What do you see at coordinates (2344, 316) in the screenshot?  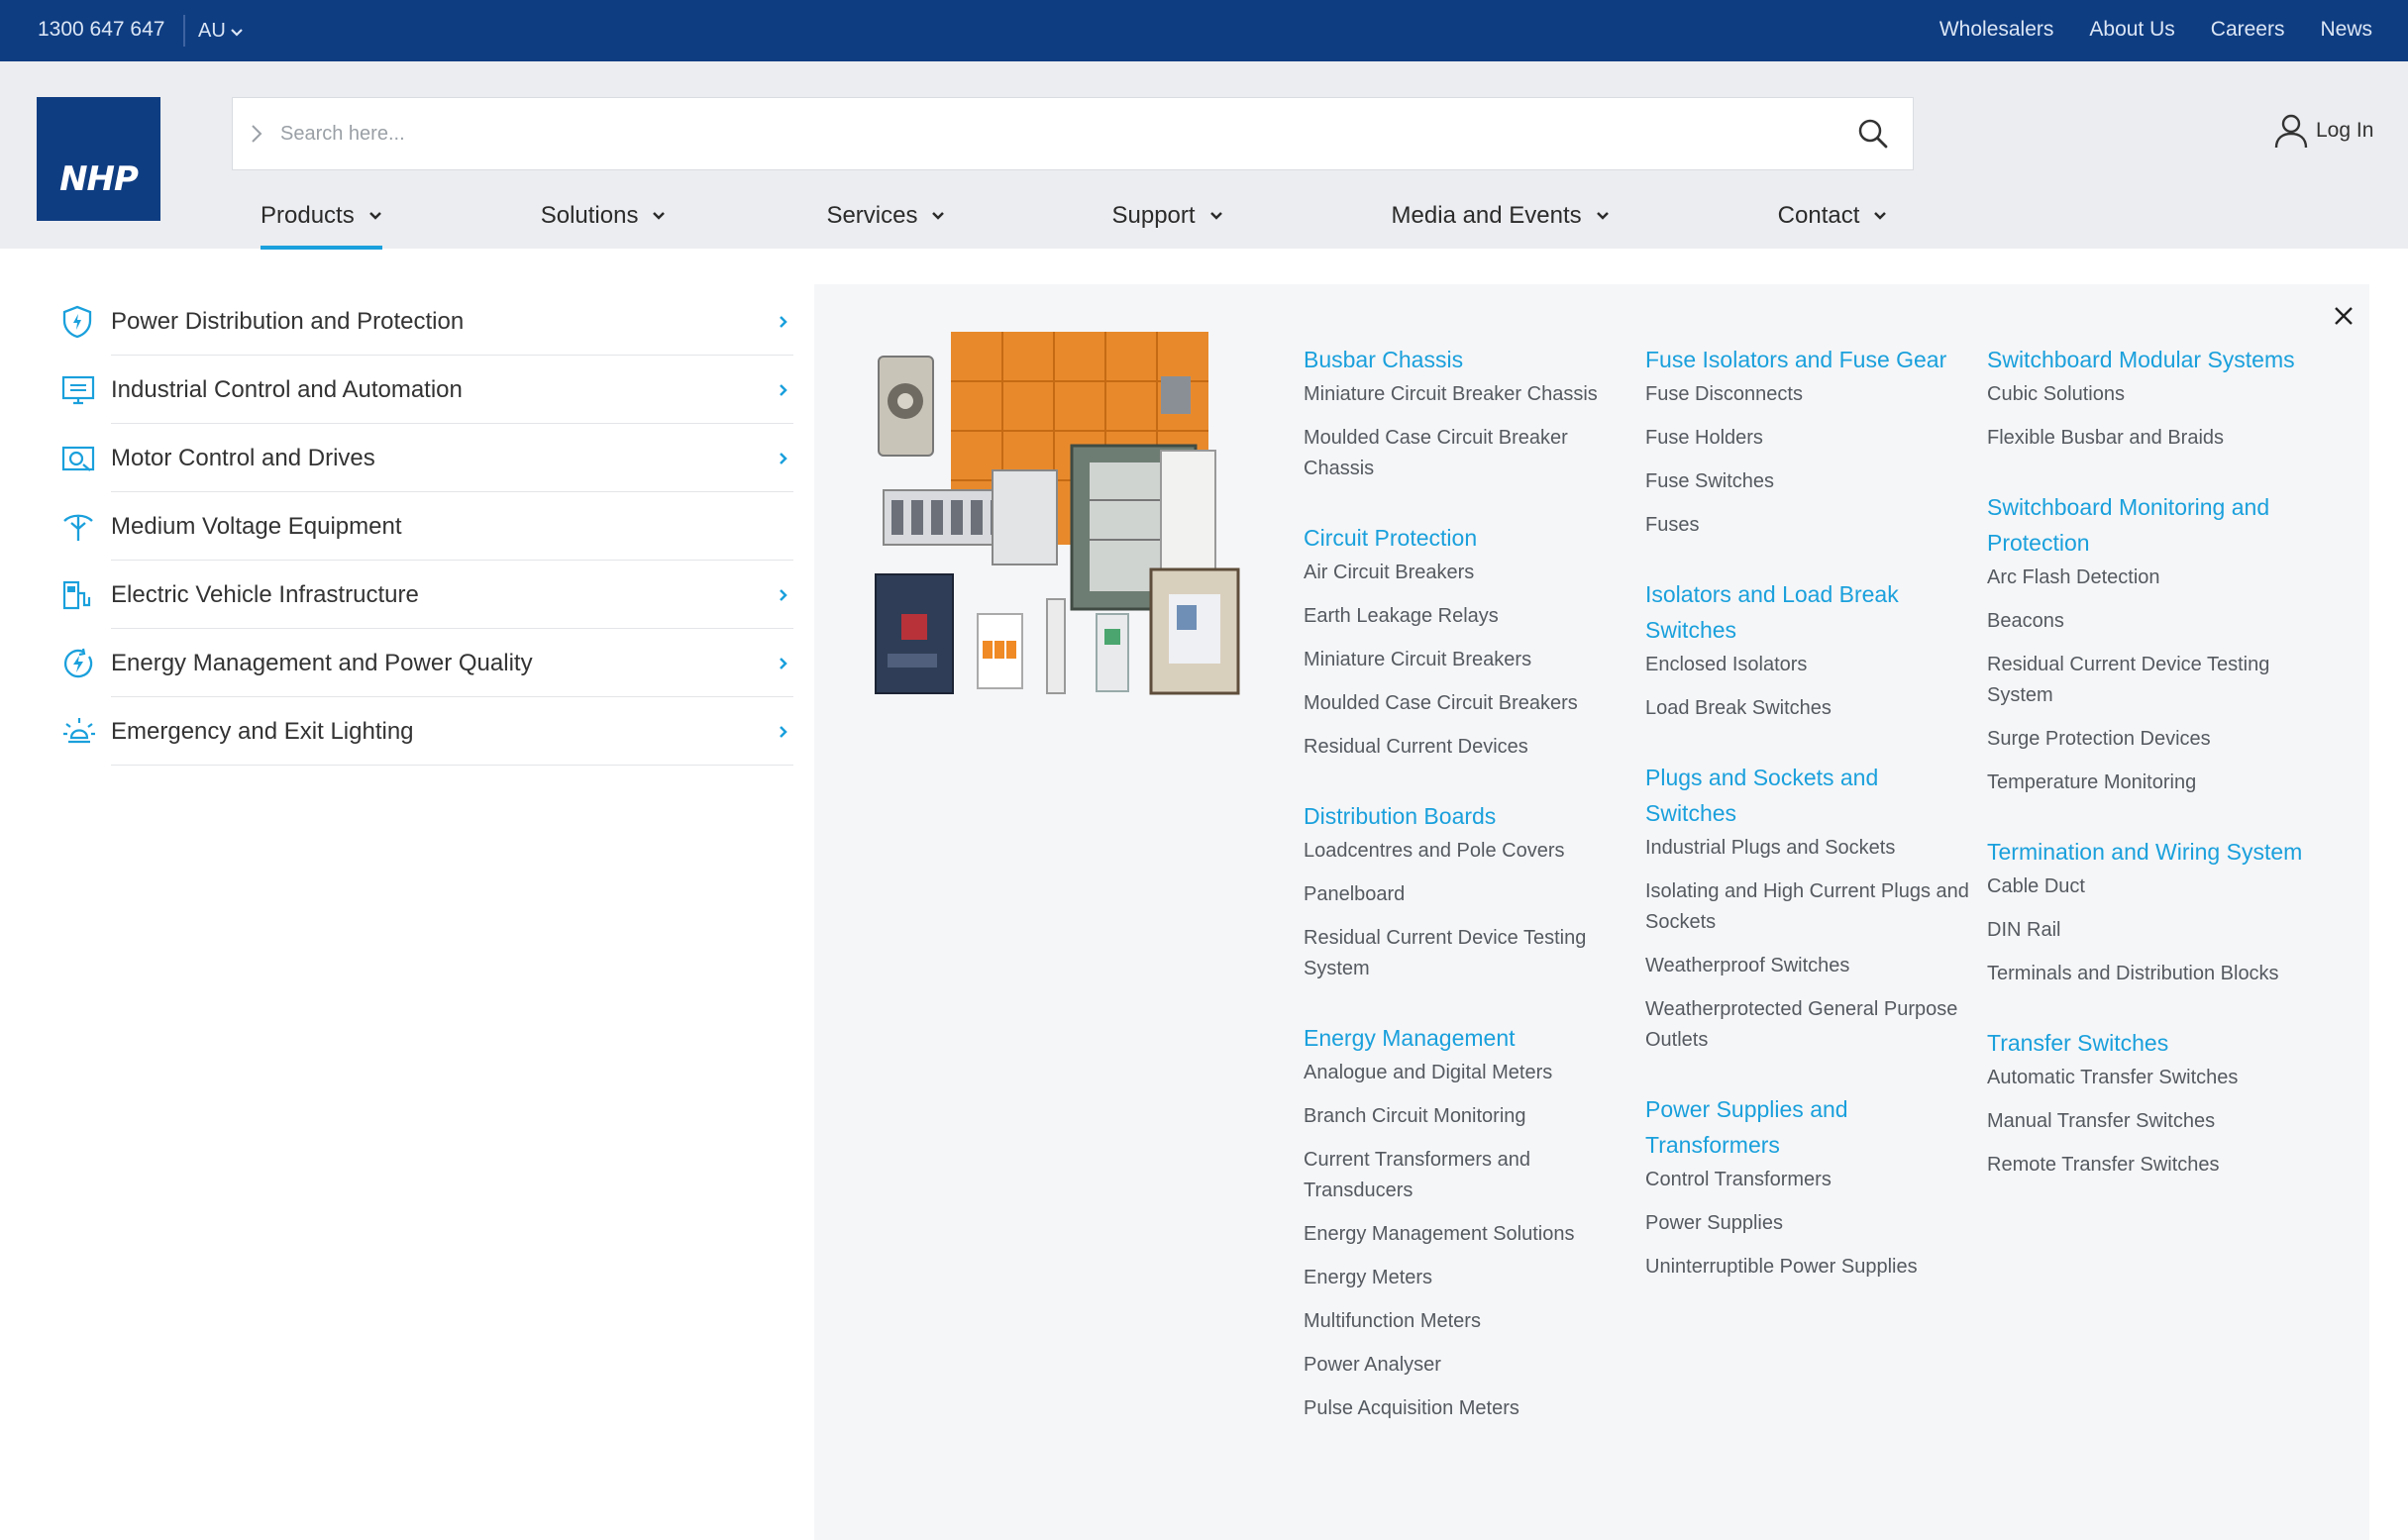 I see `close-icon` at bounding box center [2344, 316].